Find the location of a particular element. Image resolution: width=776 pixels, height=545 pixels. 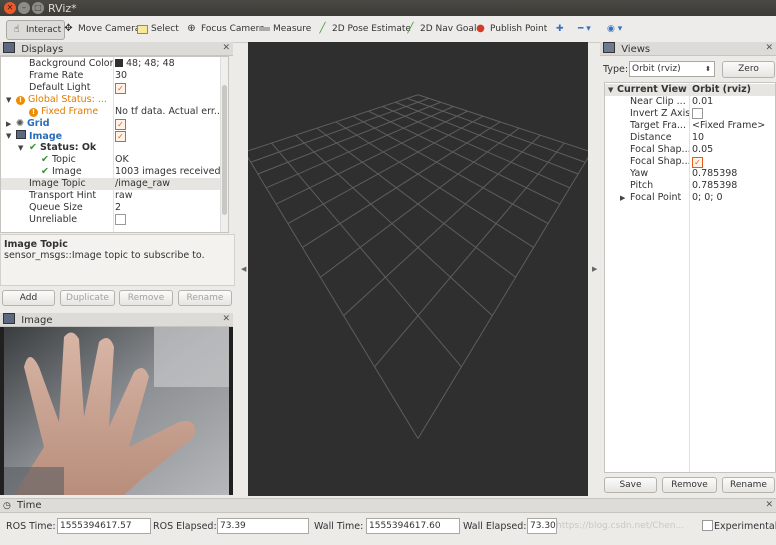

ros-time-field: 1555394617.57 is located at coordinates (104, 526).